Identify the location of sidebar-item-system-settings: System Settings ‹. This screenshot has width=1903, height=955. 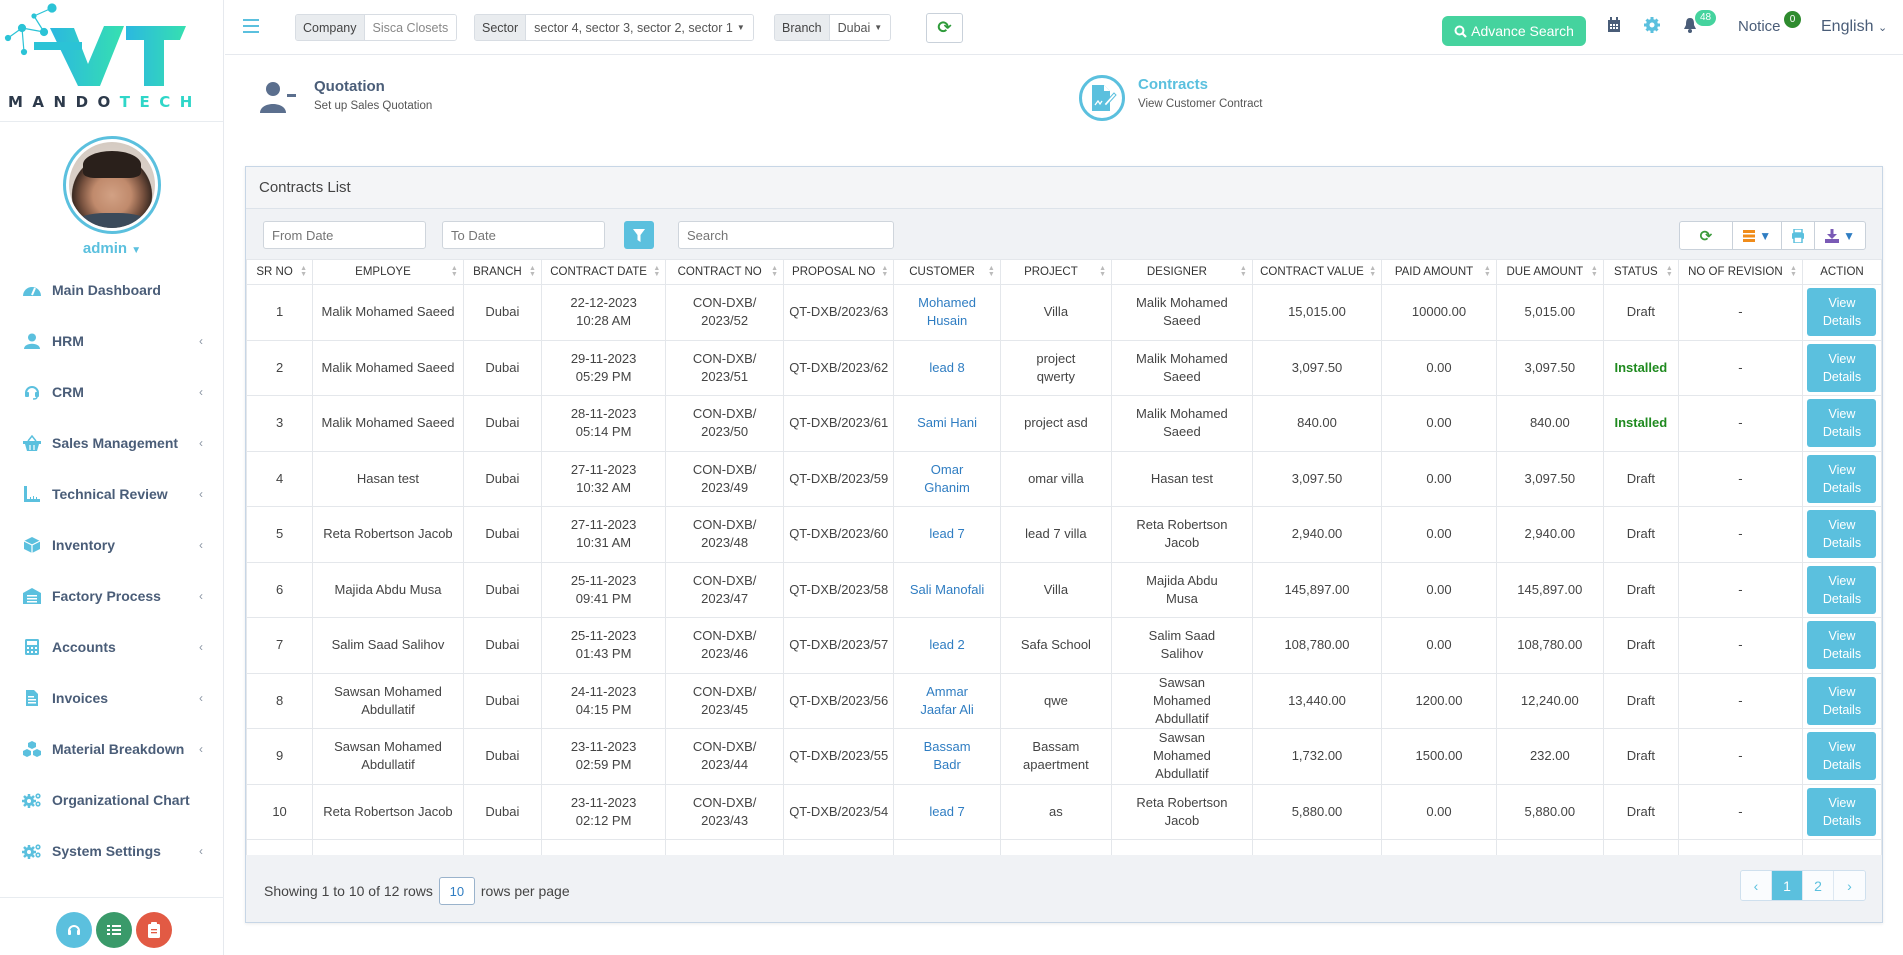
(111, 850).